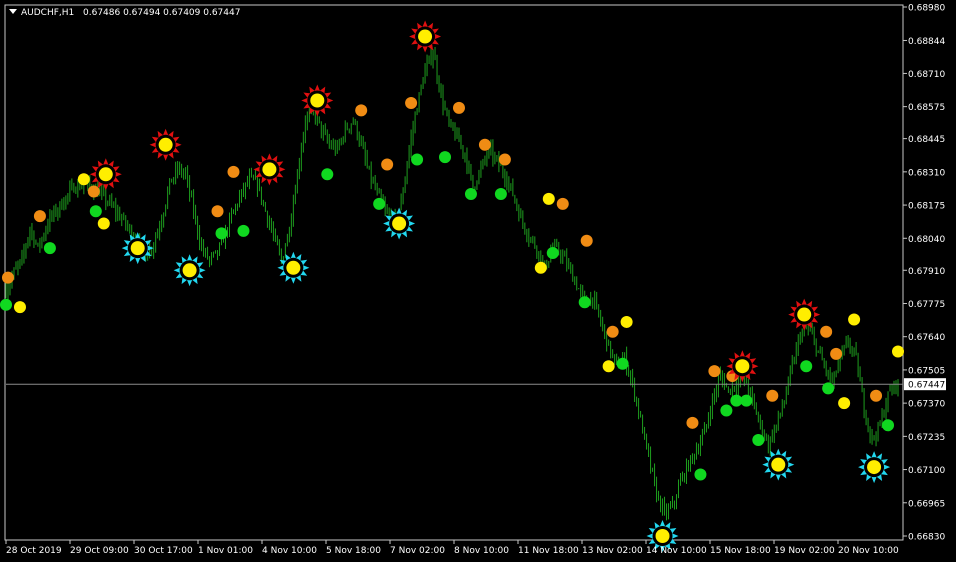 The image size is (956, 562). What do you see at coordinates (47, 13) in the screenshot?
I see `symbol-label: AUDCHF,H1` at bounding box center [47, 13].